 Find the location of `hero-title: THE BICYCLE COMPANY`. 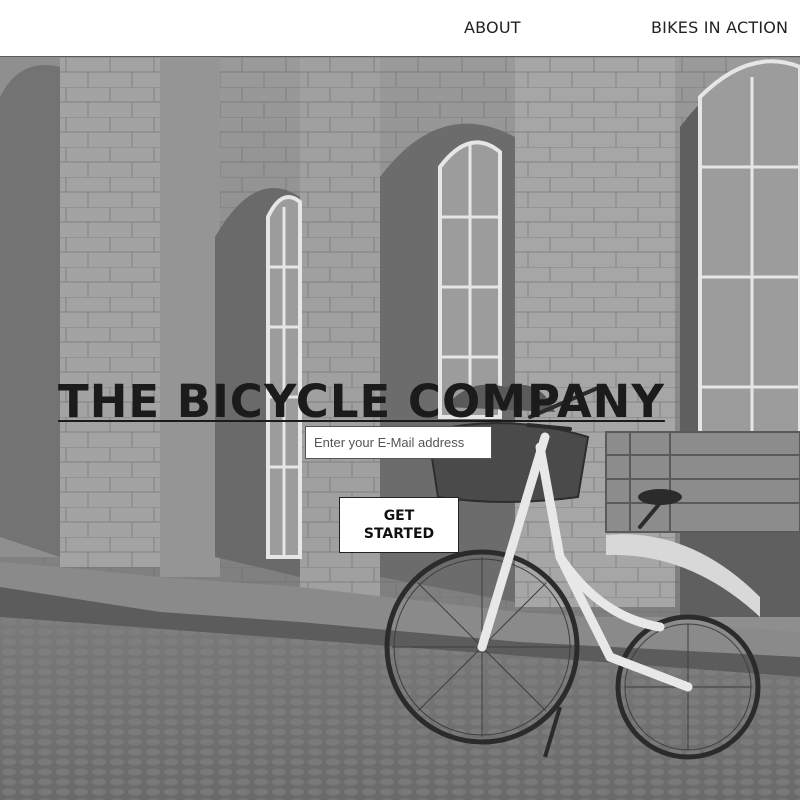

hero-title: THE BICYCLE COMPANY is located at coordinates (361, 401).